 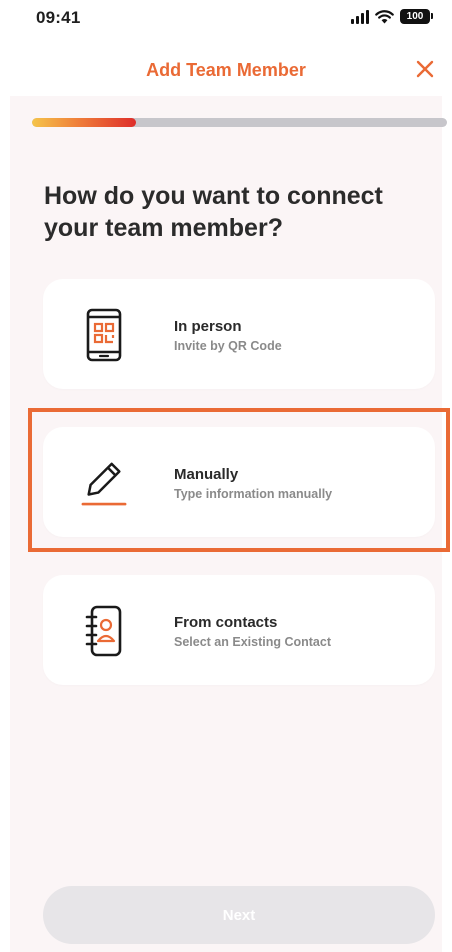 I want to click on pencil-icon, so click(x=104, y=483).